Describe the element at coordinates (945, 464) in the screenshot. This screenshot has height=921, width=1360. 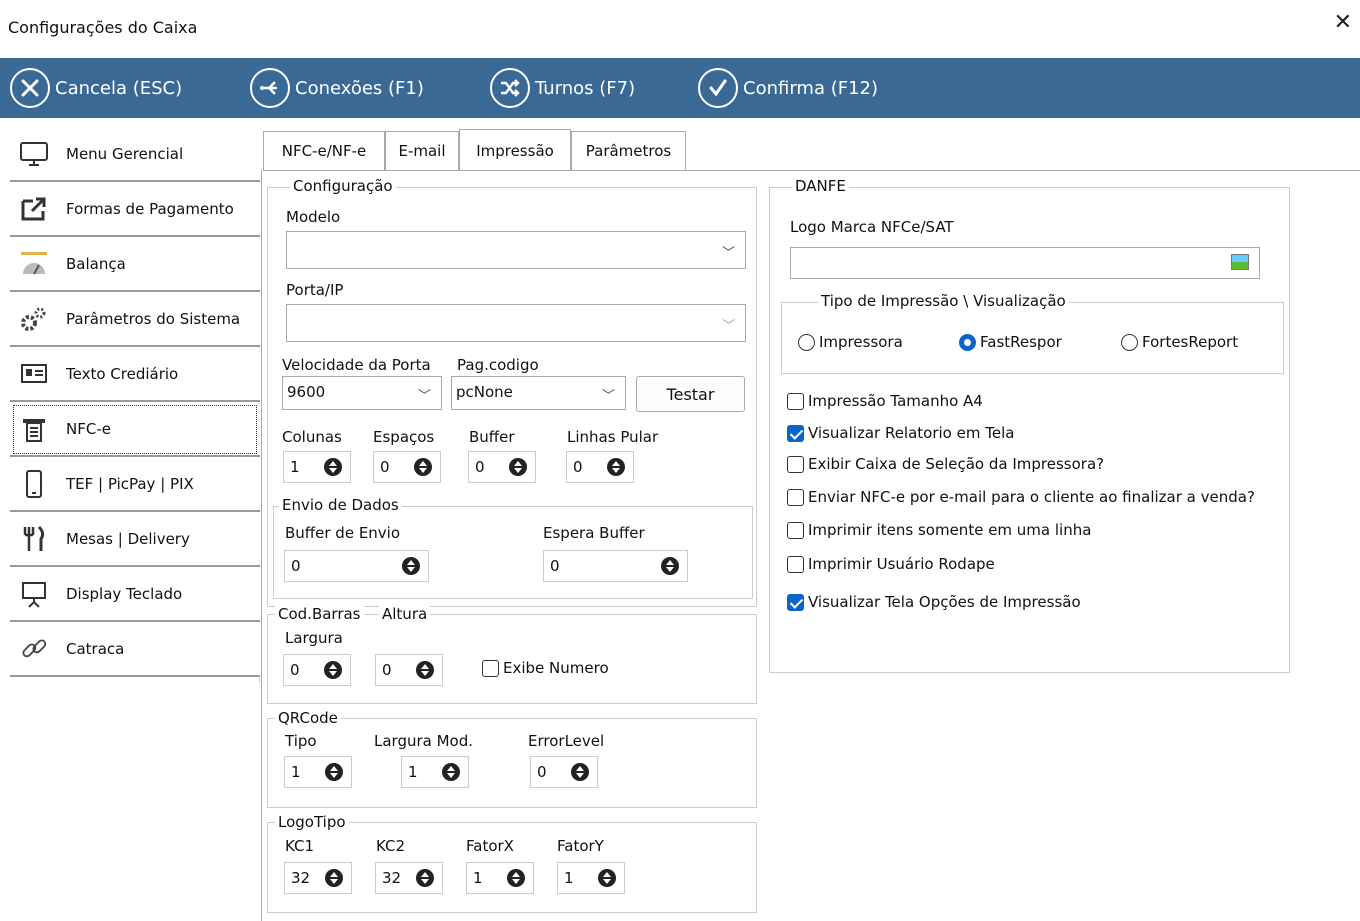
I see `check-exibir-caixa-selecao: Exibir Caixa de Seleção da Impressora?` at that location.